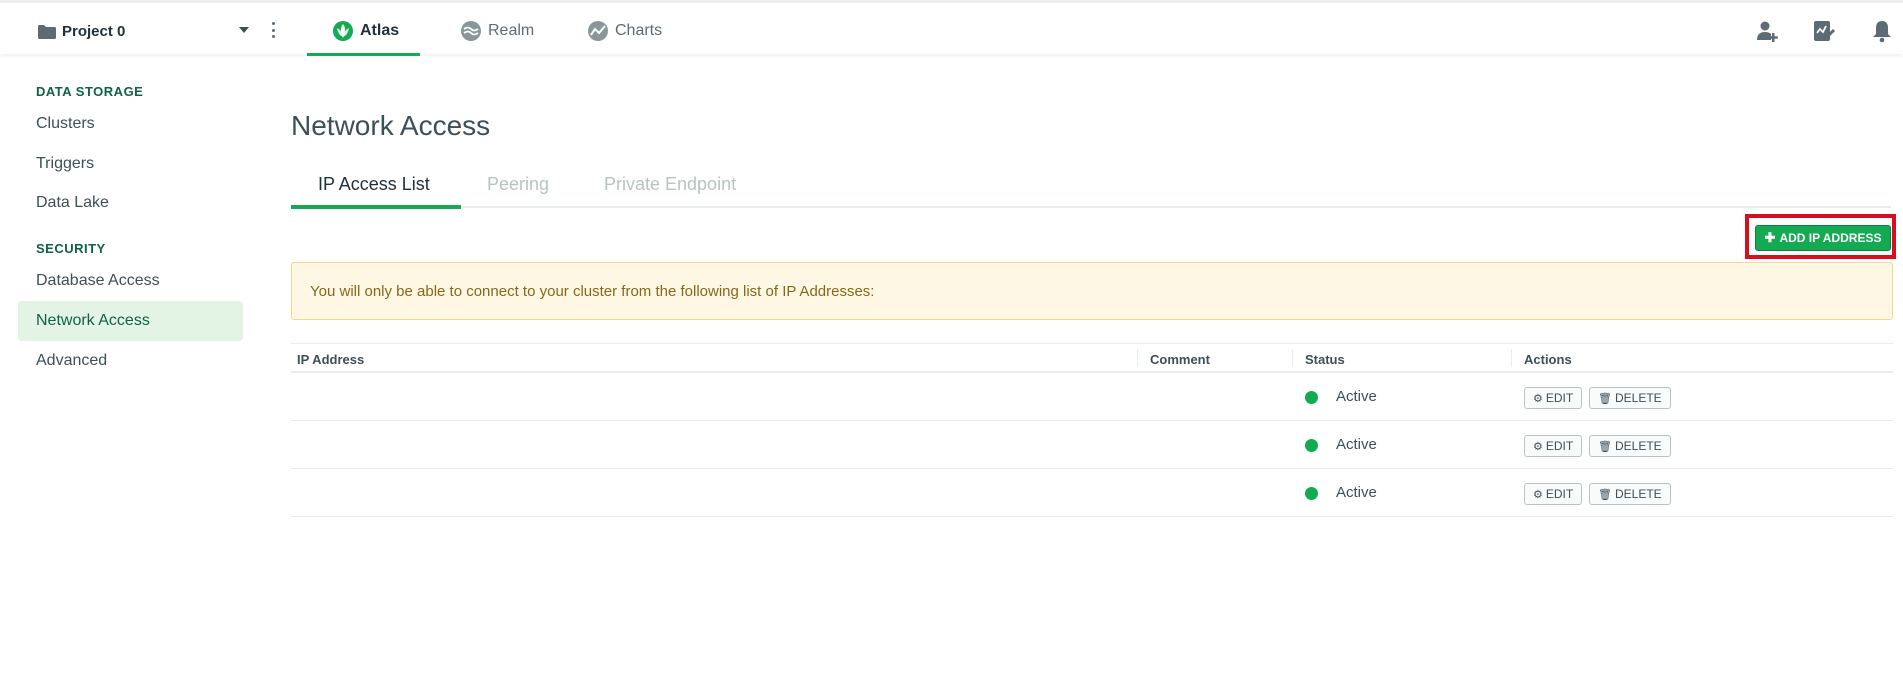 Image resolution: width=1903 pixels, height=691 pixels. Describe the element at coordinates (511, 30) in the screenshot. I see `nav-tab-label: Realm` at that location.